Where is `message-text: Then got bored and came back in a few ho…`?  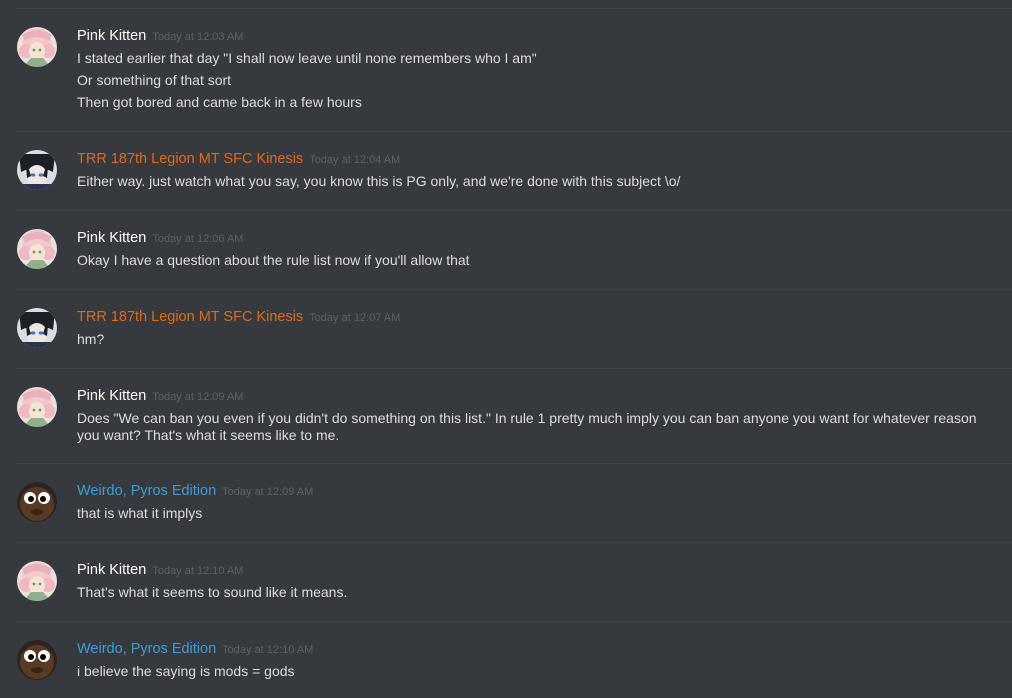
message-text: Then got bored and came back in a few ho… is located at coordinates (219, 102).